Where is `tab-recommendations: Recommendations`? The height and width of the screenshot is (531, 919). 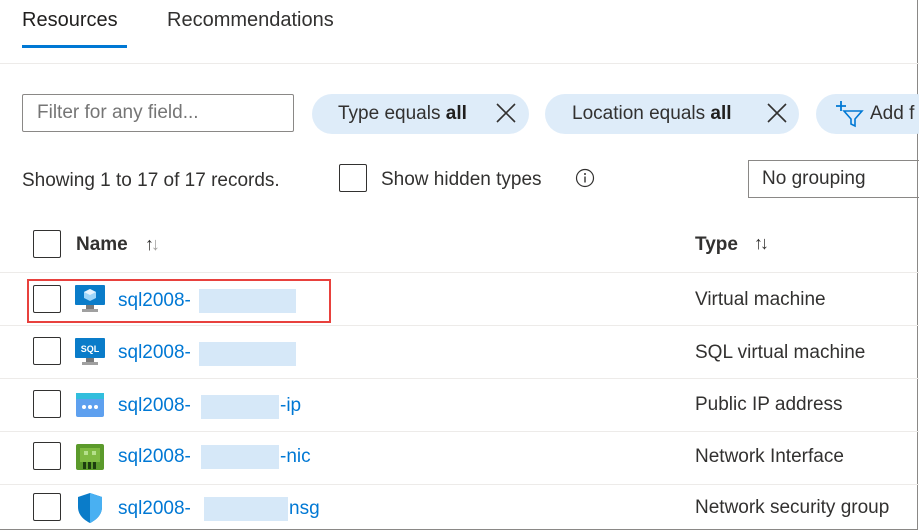
tab-recommendations: Recommendations is located at coordinates (250, 20).